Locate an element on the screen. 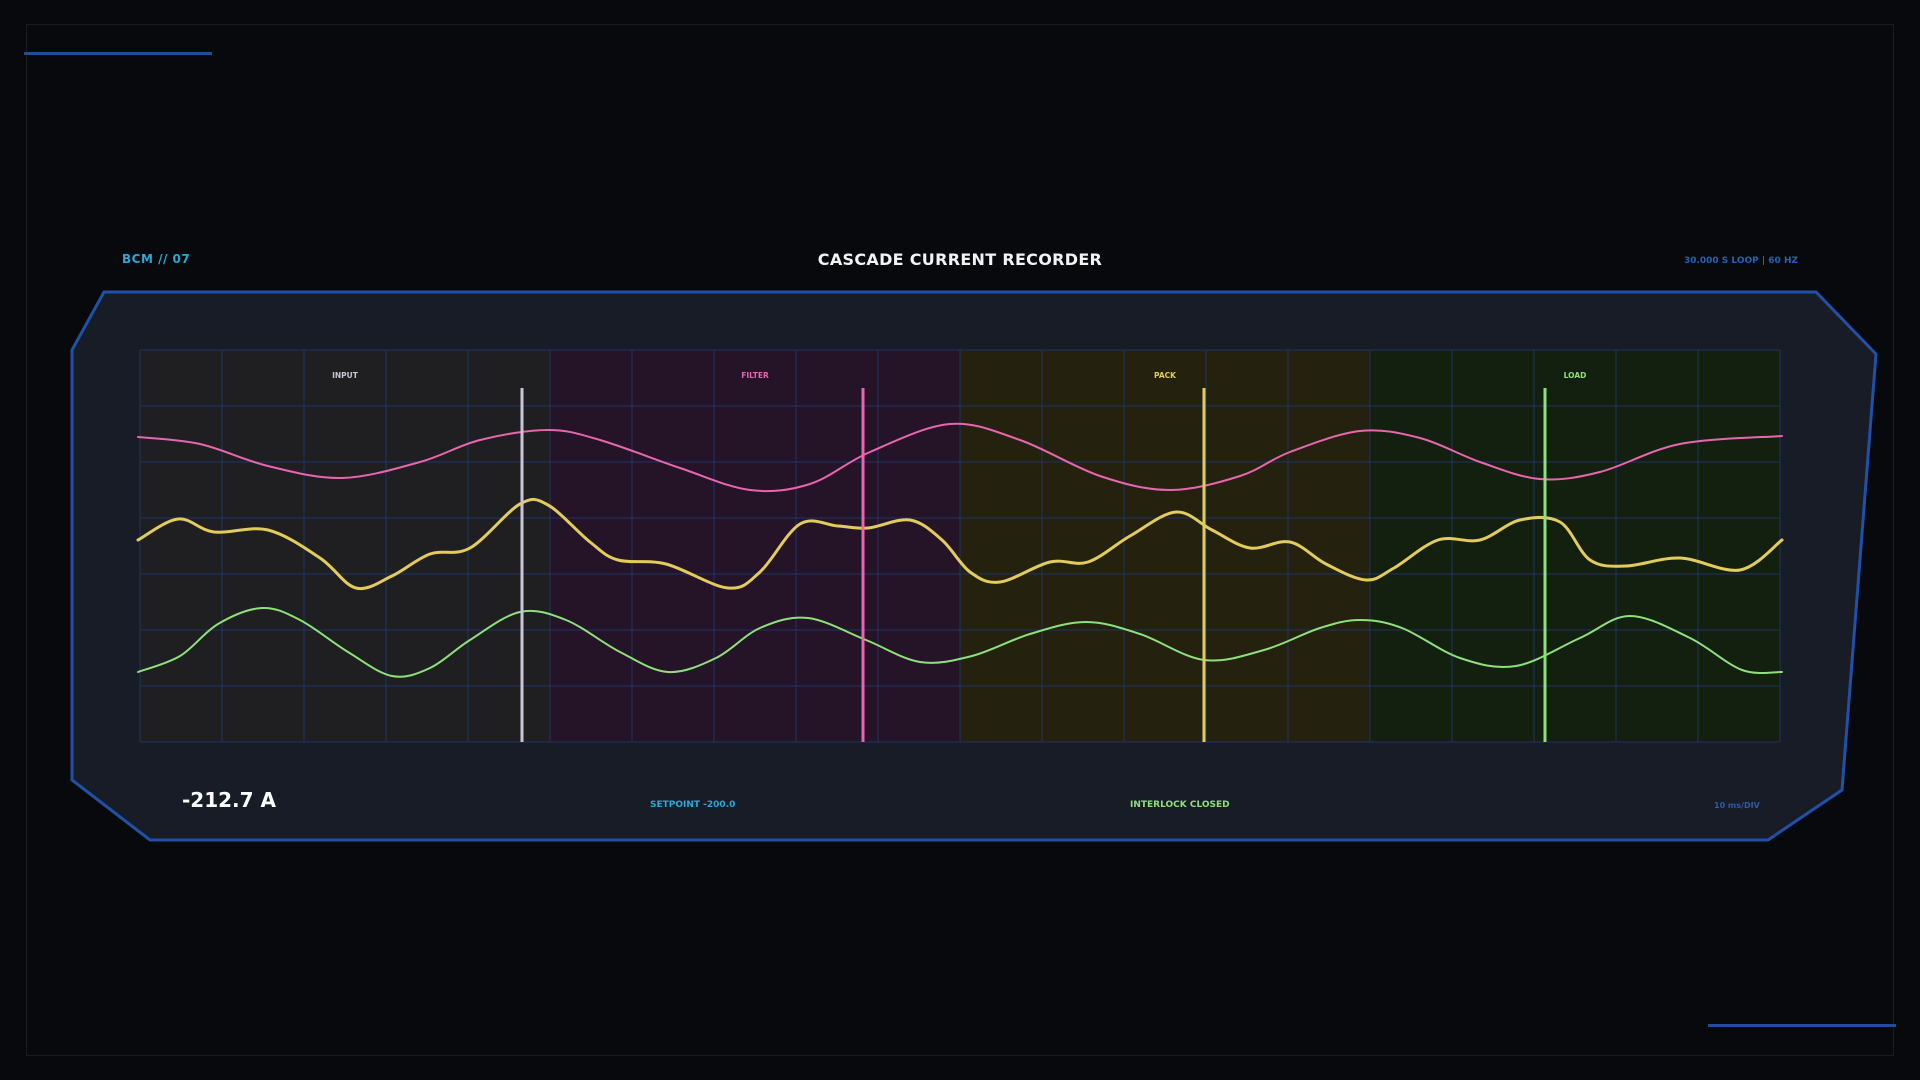  interlock-status: INTERLOCK CLOSED is located at coordinates (1180, 805).